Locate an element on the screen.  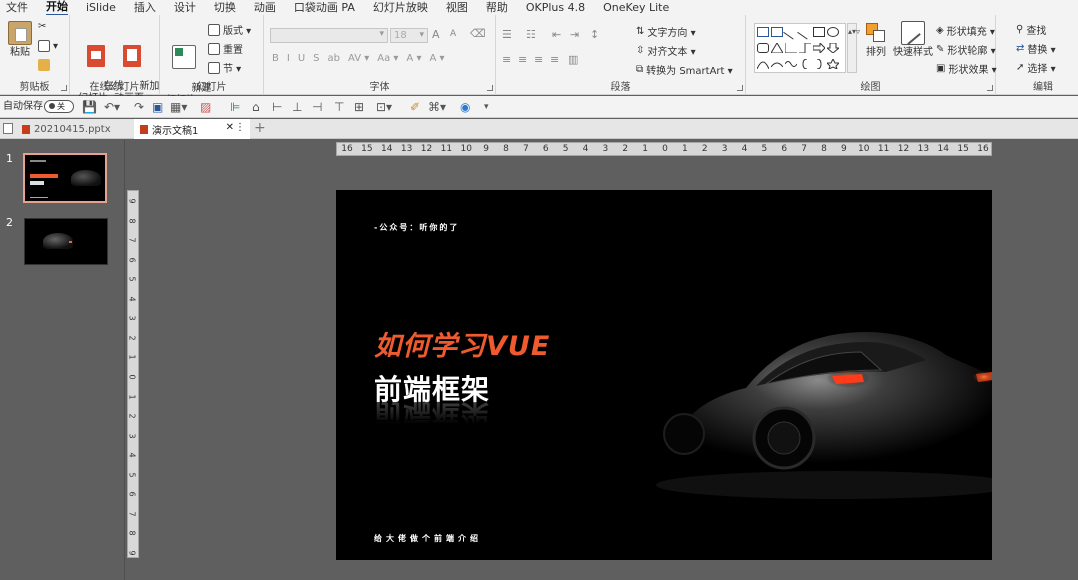
new-tab-icon: + is located at coordinates (260, 128).